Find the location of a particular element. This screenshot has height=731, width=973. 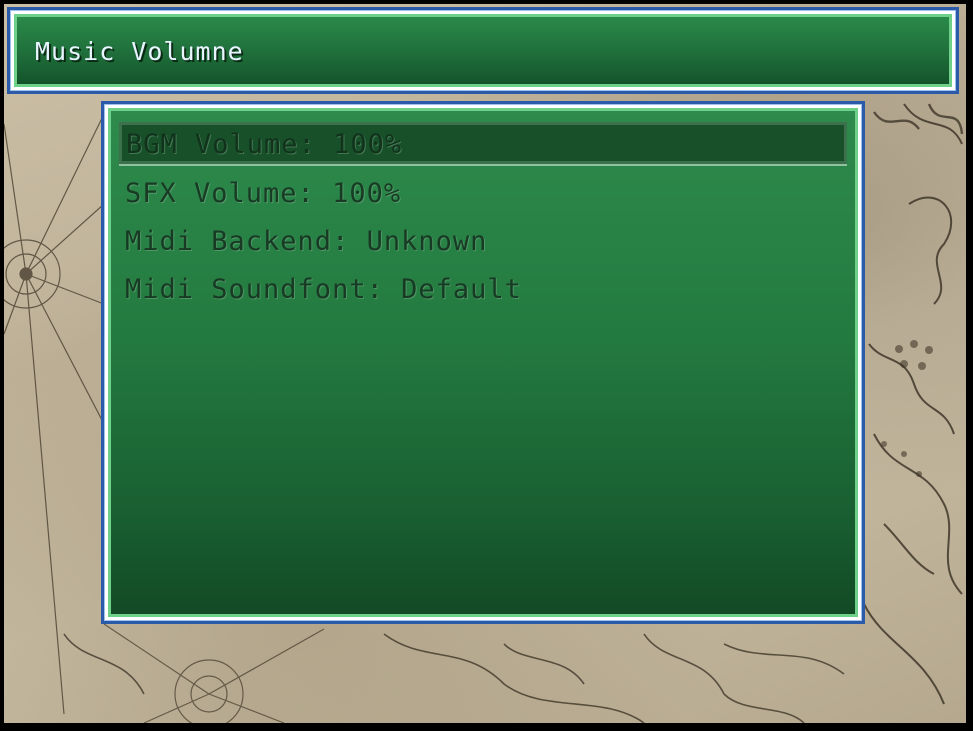

menu-item-midi-backend: Midi Backend: Unknown is located at coordinates (483, 242).